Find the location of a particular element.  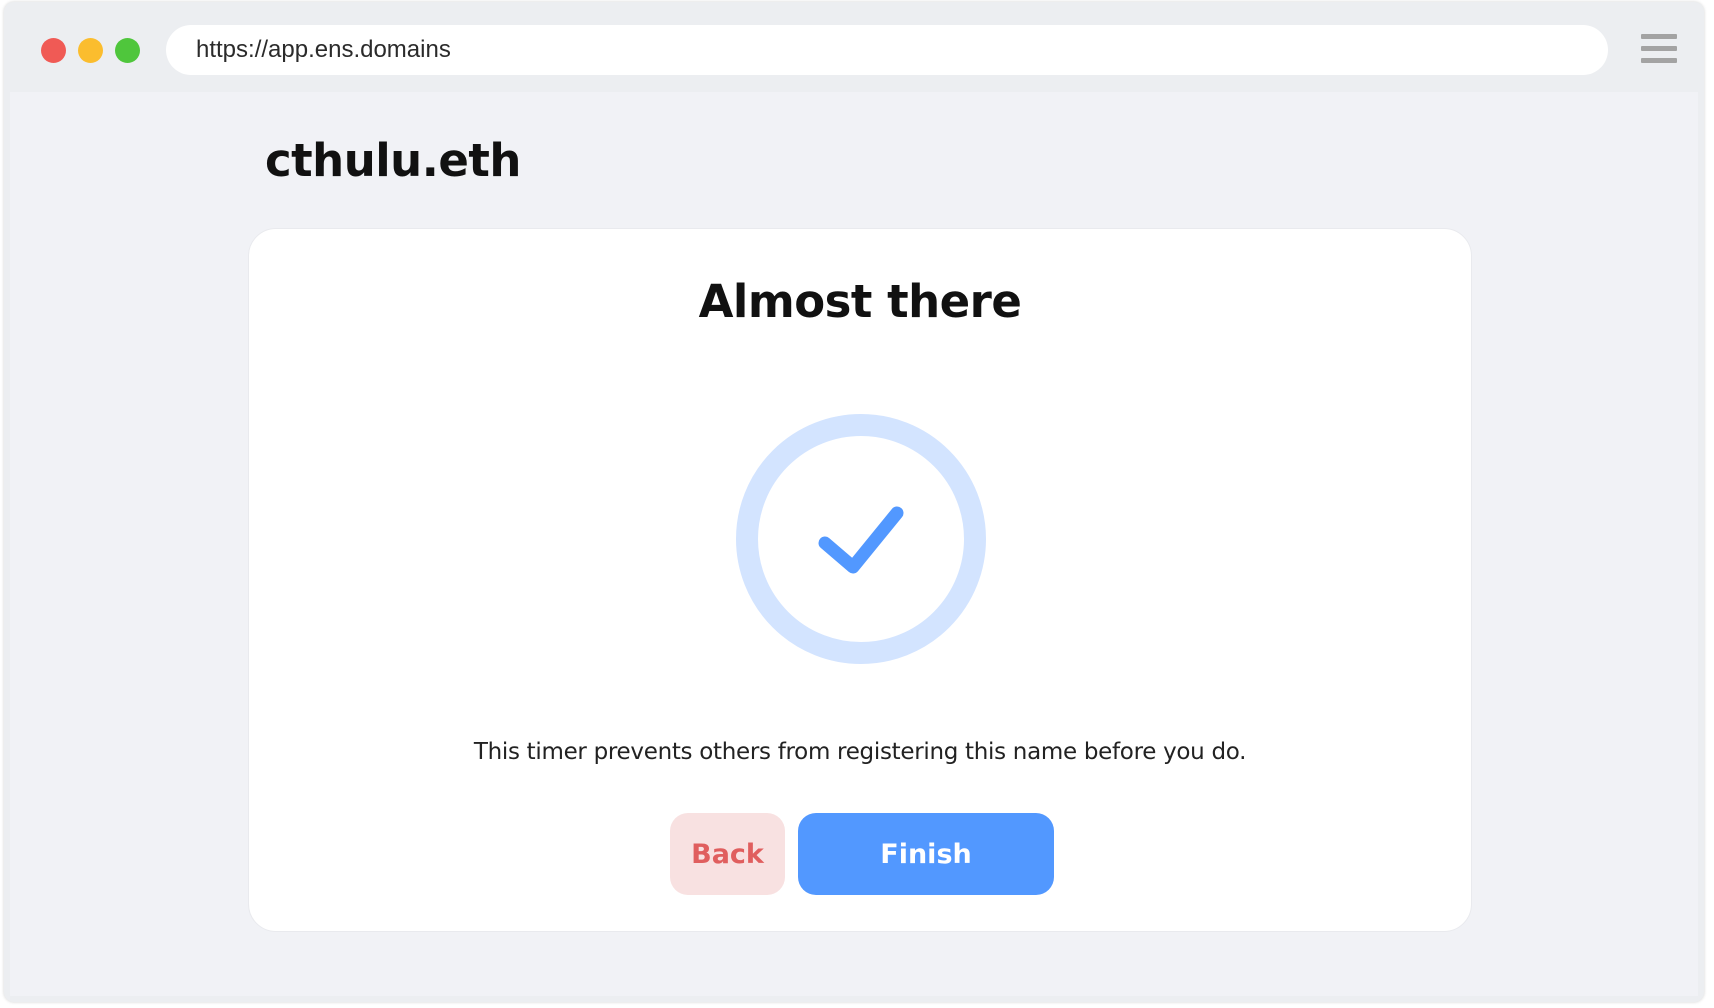

address-bar-url: https://app.ens.domains is located at coordinates (323, 49).